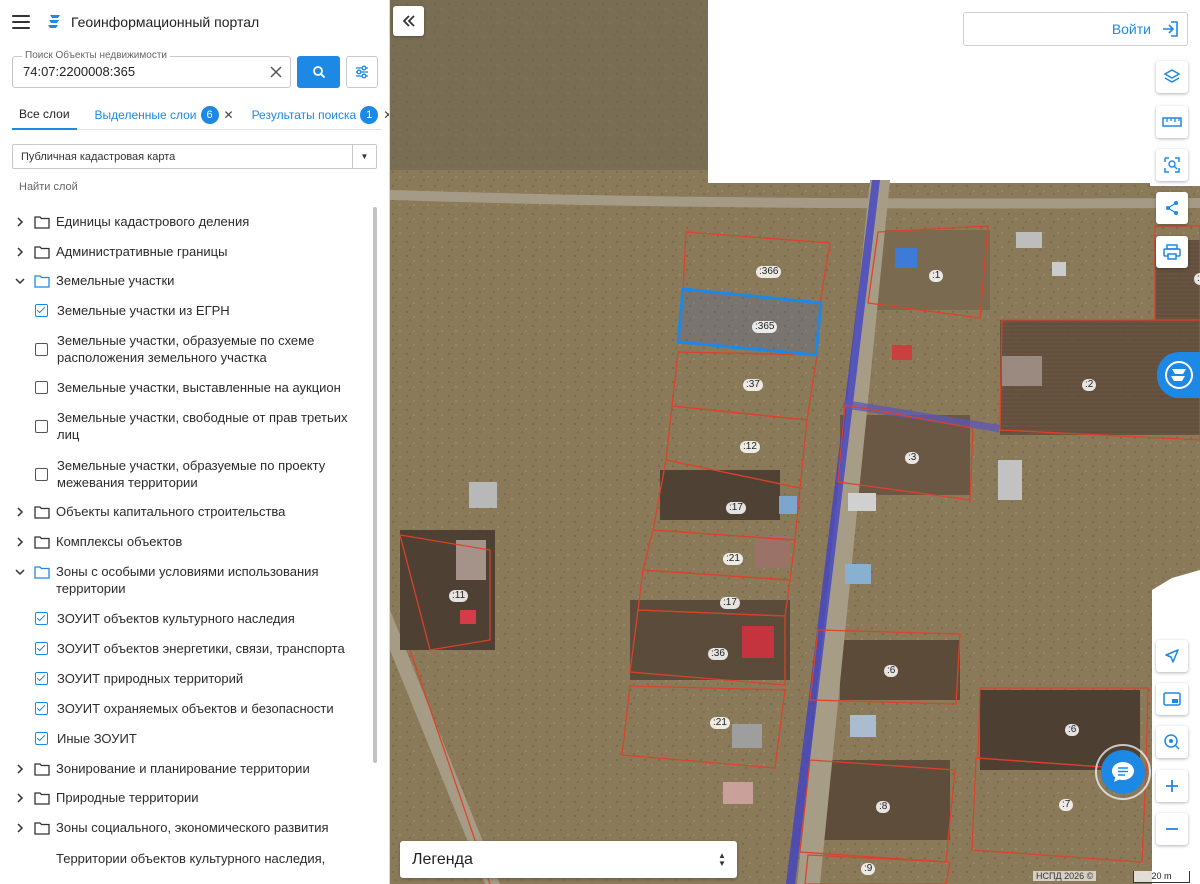 The width and height of the screenshot is (1200, 884). What do you see at coordinates (1075, 29) in the screenshot?
I see `login-button: Войти` at bounding box center [1075, 29].